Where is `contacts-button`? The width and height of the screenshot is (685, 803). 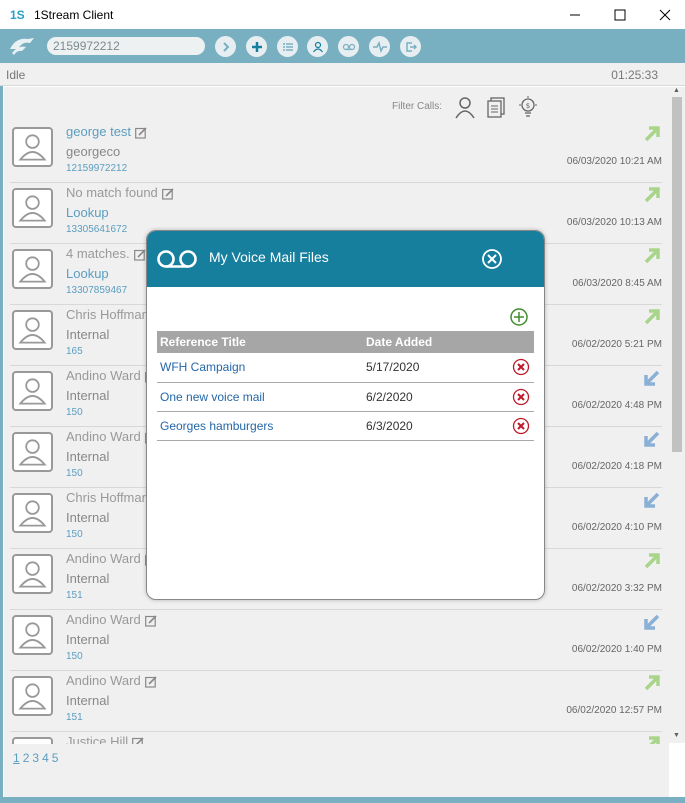
contacts-button is located at coordinates (317, 46).